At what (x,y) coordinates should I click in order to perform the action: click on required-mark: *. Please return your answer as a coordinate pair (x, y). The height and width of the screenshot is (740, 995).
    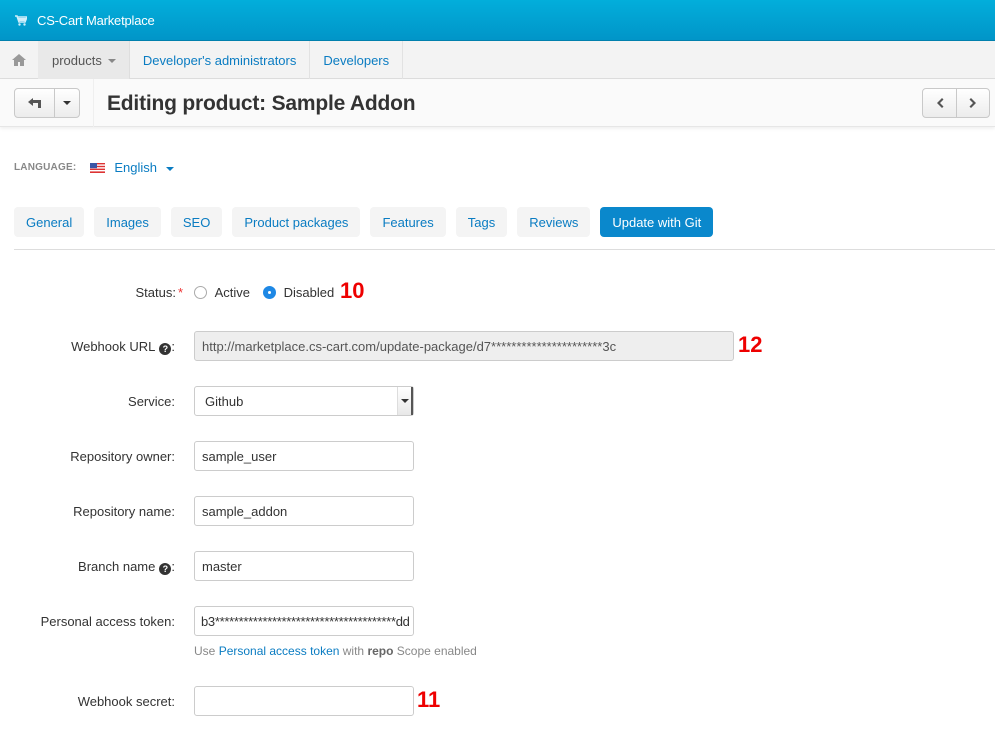
    Looking at the image, I should click on (180, 292).